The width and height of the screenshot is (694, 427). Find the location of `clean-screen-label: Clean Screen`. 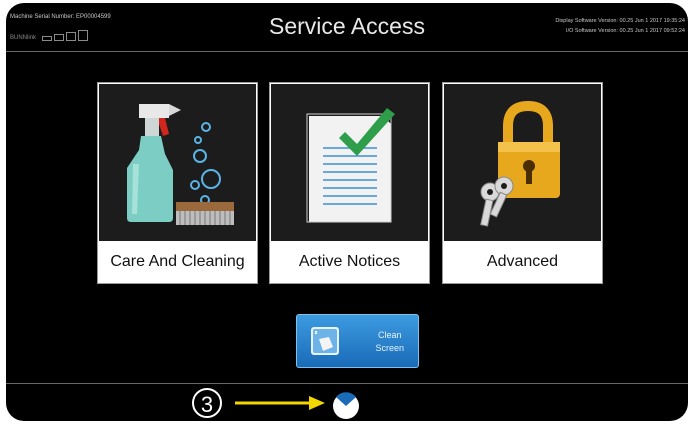

clean-screen-label: Clean Screen is located at coordinates (389, 342).